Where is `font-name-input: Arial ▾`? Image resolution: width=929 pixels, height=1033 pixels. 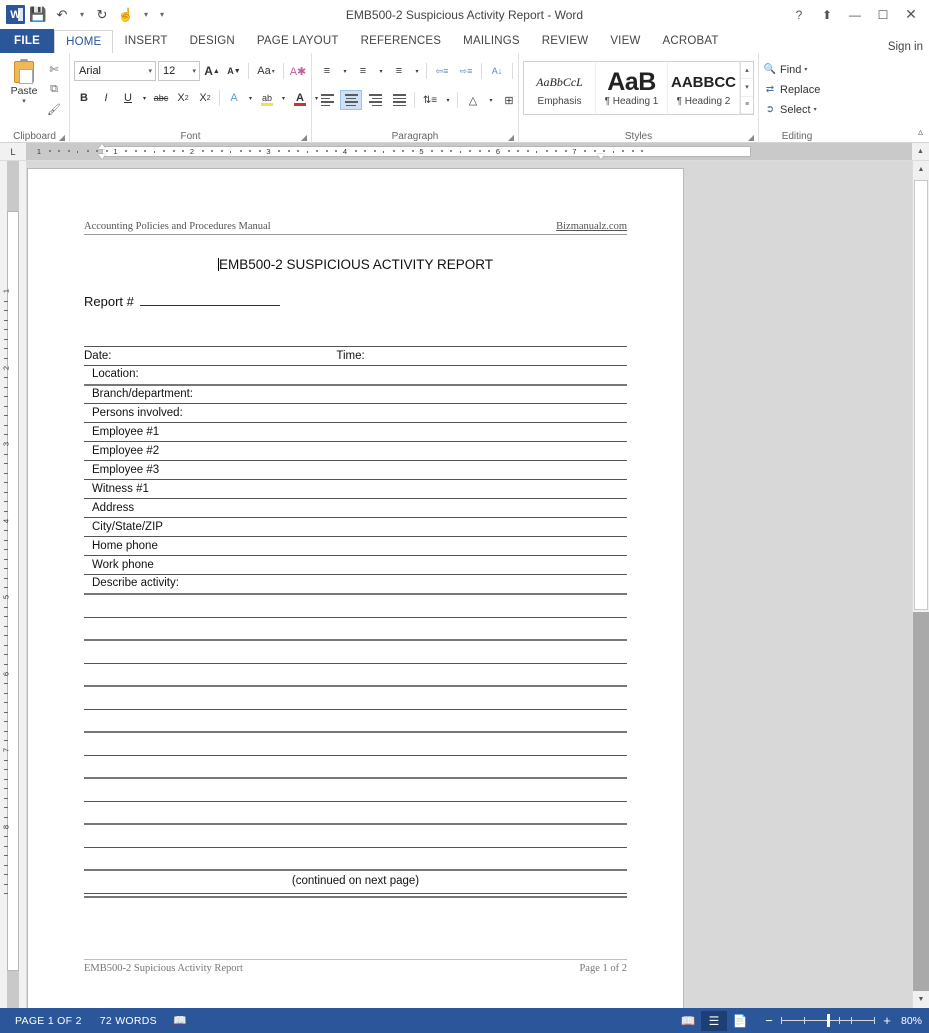
font-name-input: Arial ▾ is located at coordinates (115, 71).